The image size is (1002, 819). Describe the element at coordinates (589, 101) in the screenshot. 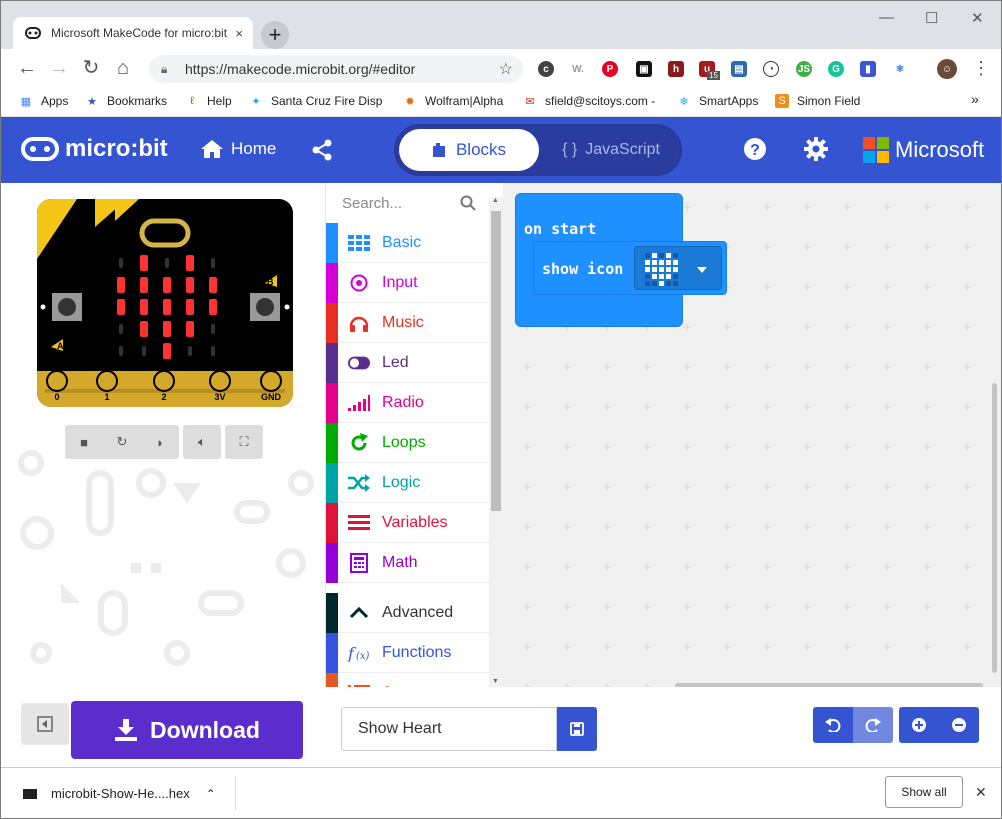

I see `bookmark-email: ✉ sfield@scitoys.com -` at that location.